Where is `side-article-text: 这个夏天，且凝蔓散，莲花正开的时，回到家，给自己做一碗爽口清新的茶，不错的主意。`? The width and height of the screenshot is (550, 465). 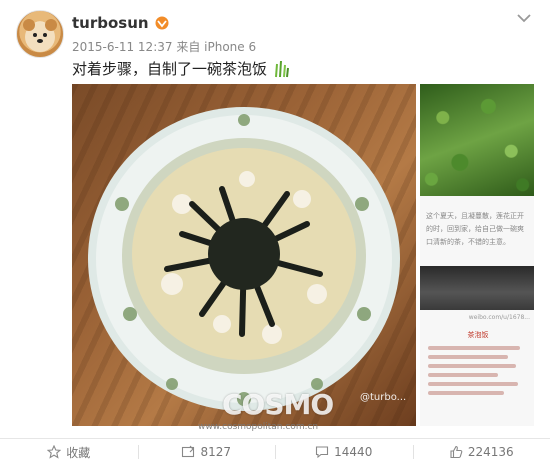 side-article-text: 这个夏天，且凝蔓散，莲花正开的时，回到家，给自己做一碗爽口清新的茶，不错的主意。 is located at coordinates (477, 231).